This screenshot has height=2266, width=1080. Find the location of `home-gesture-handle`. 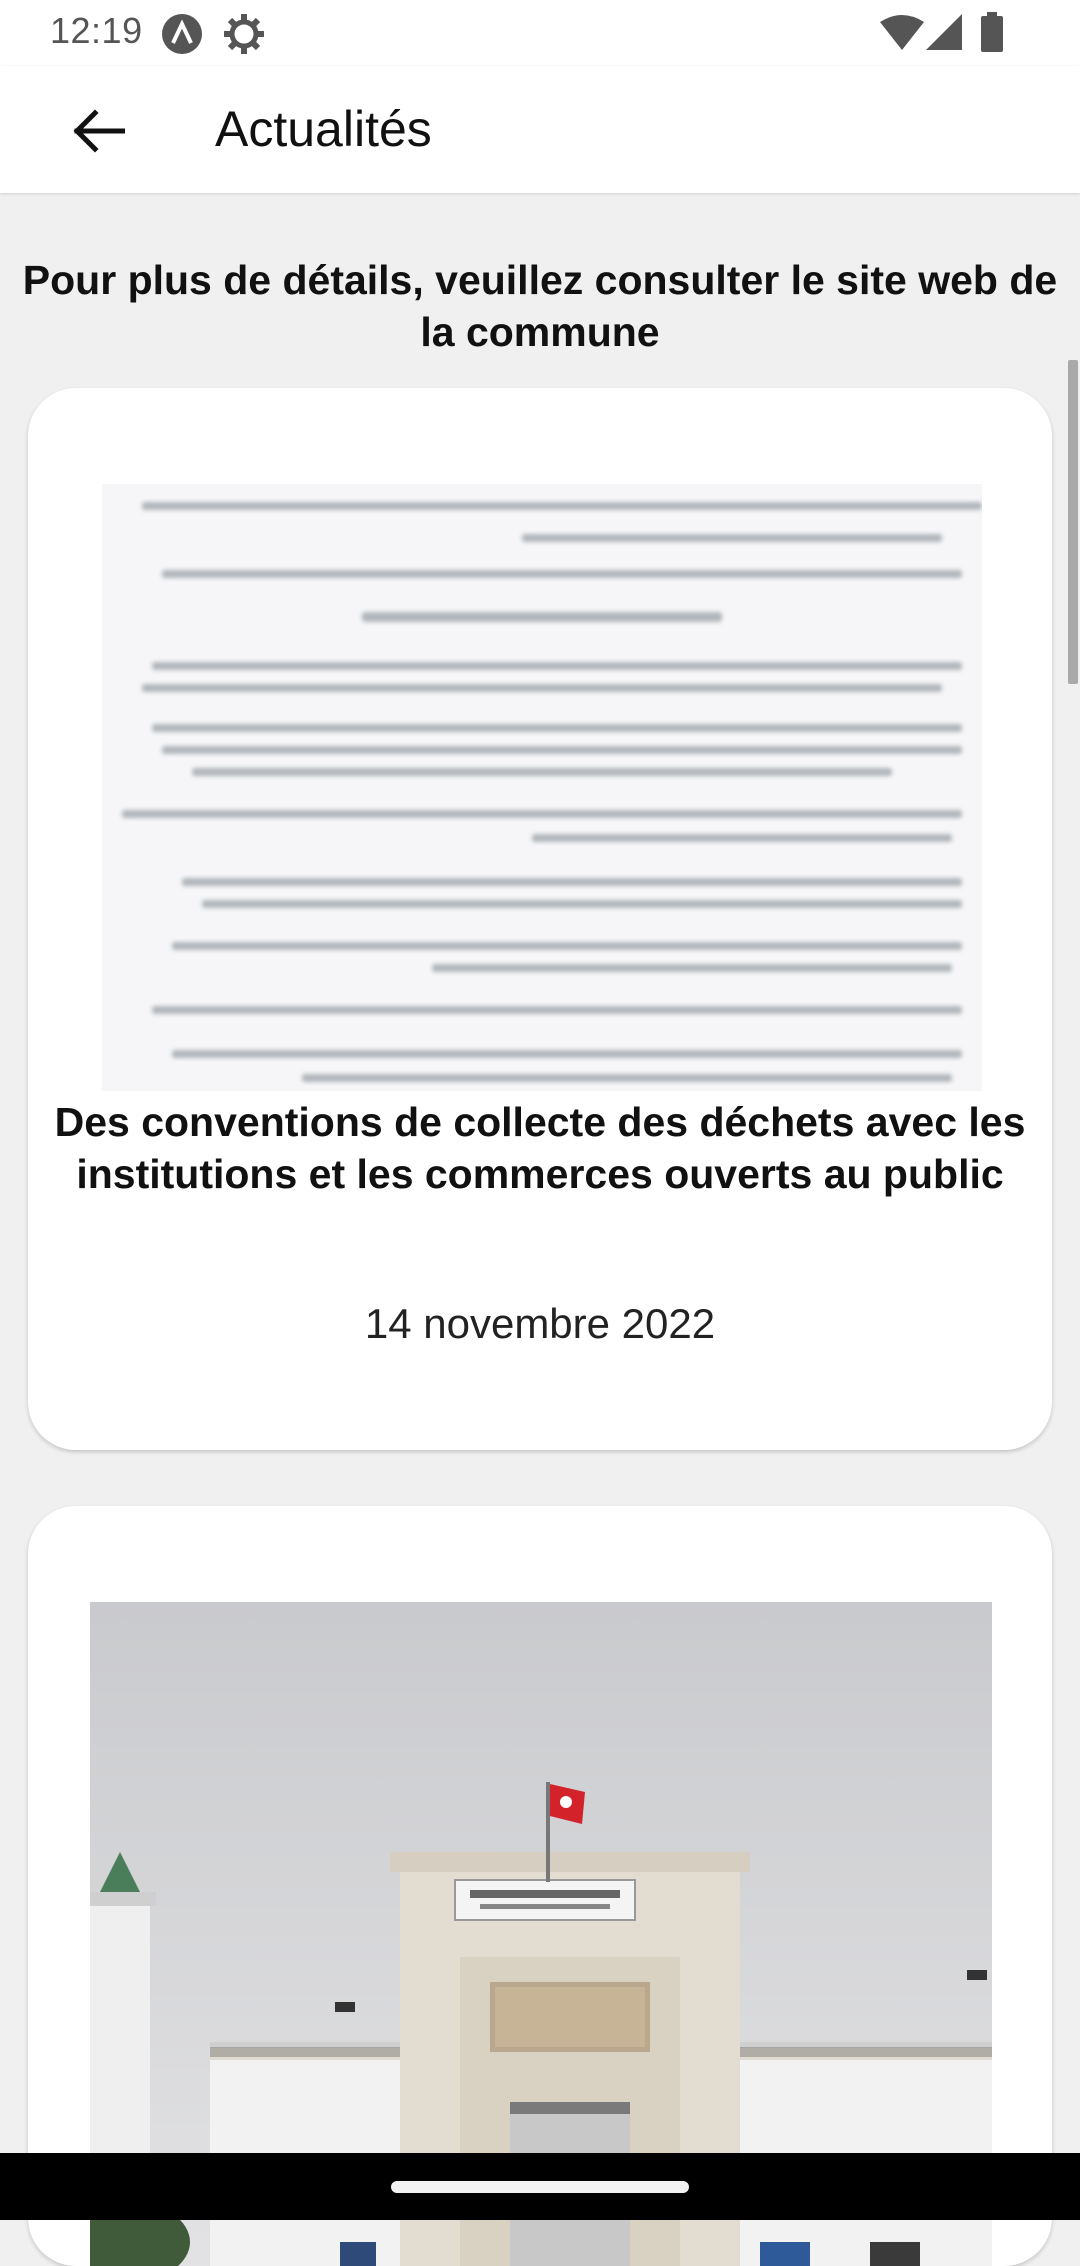

home-gesture-handle is located at coordinates (540, 2187).